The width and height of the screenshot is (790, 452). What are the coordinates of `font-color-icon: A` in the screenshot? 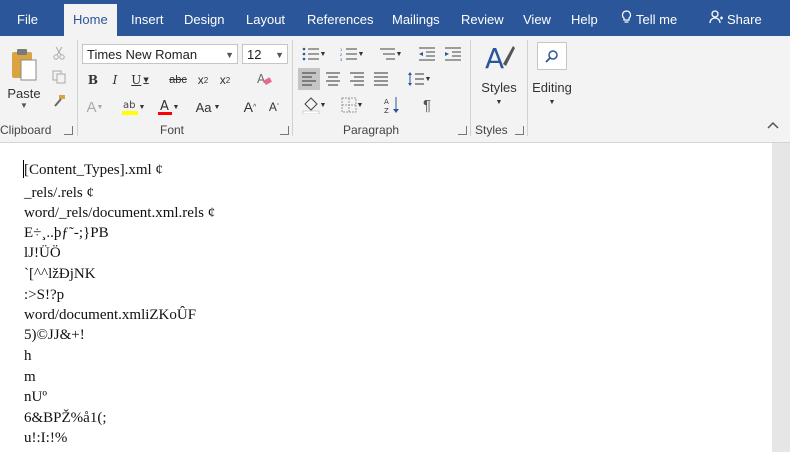 It's located at (164, 107).